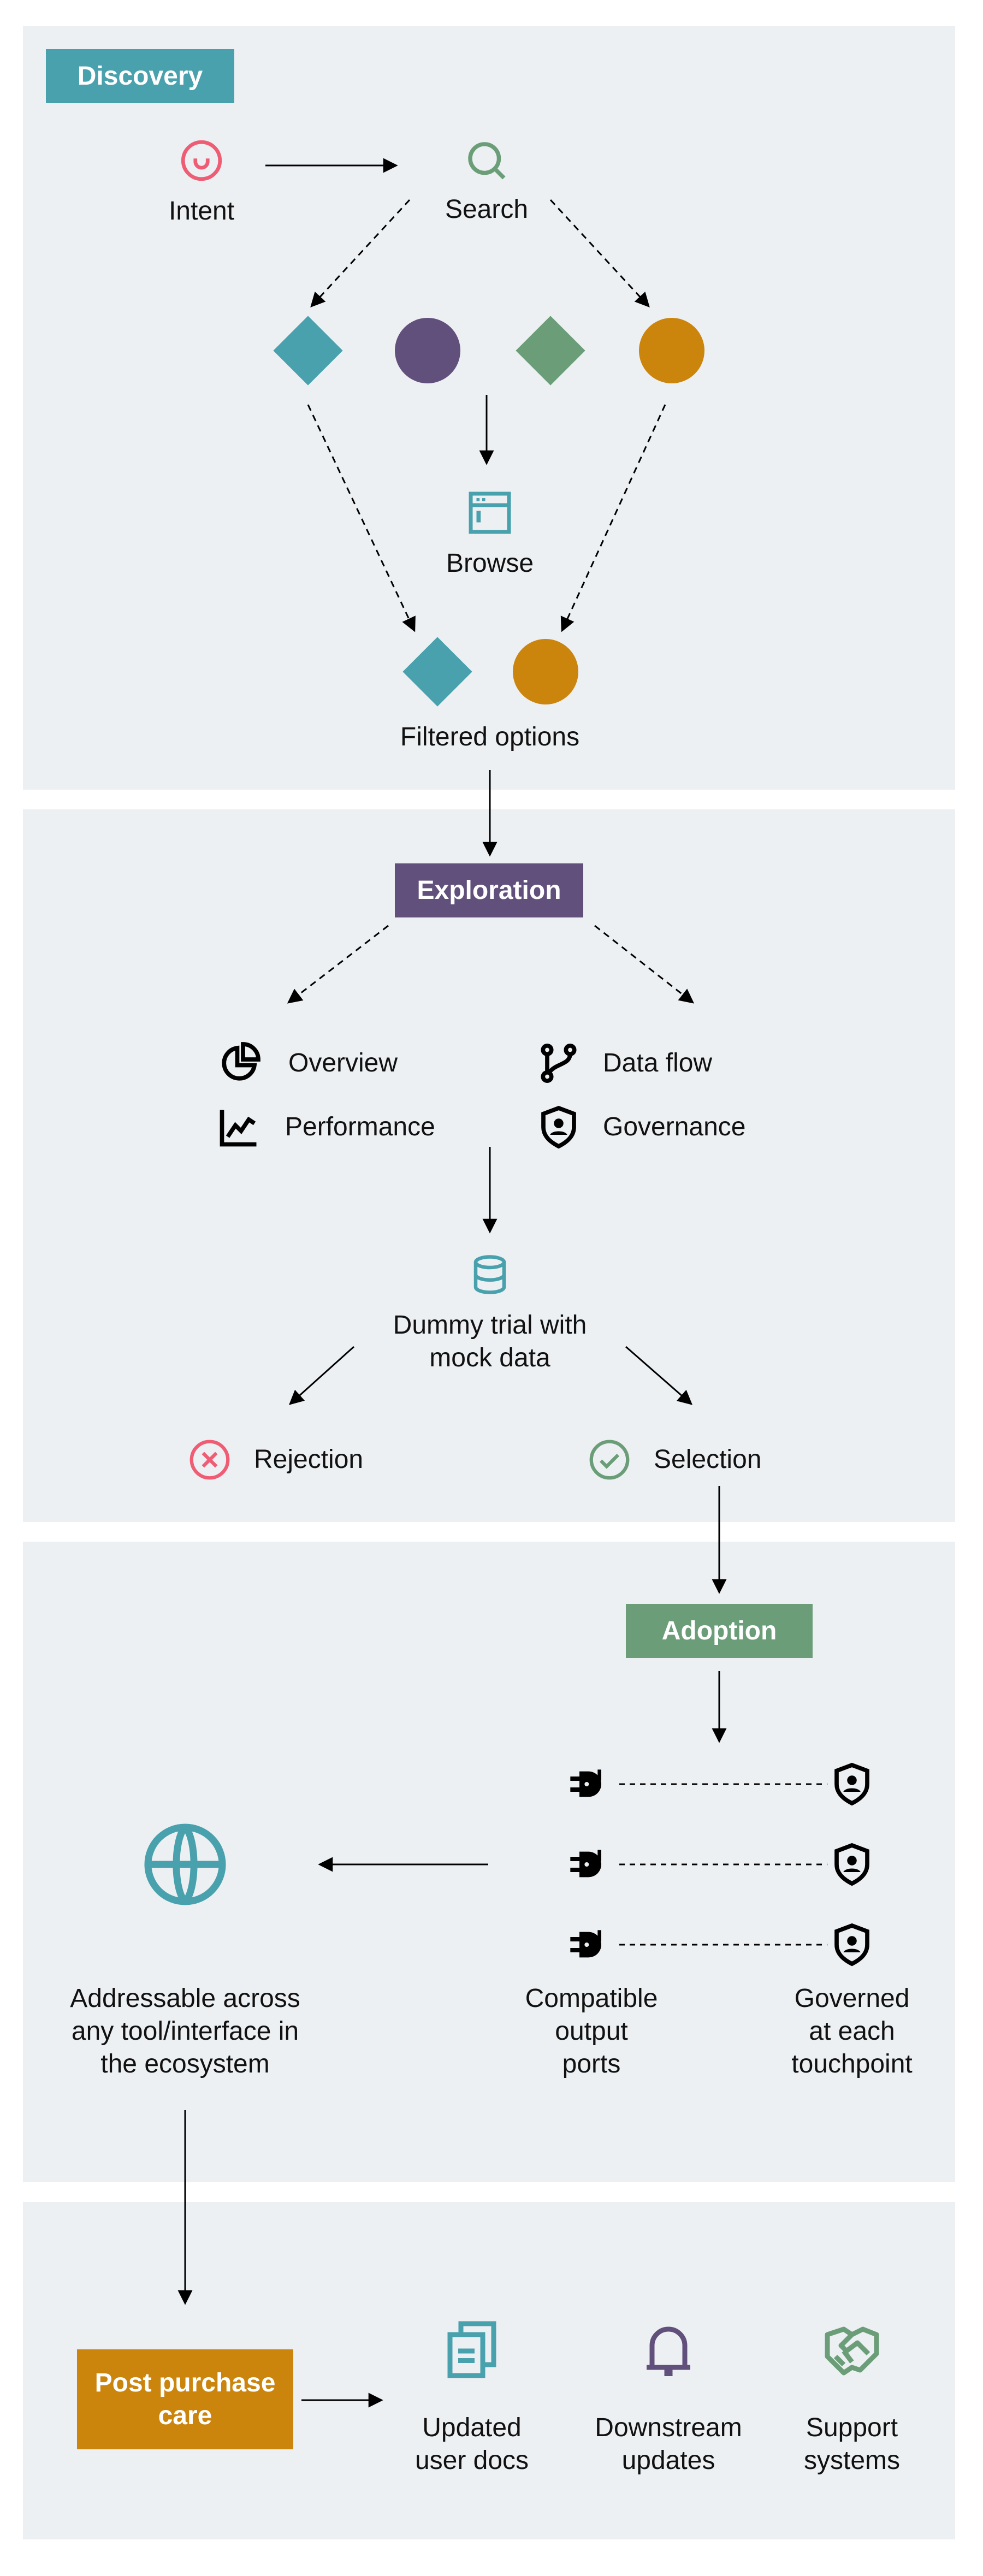 The width and height of the screenshot is (983, 2576). What do you see at coordinates (490, 512) in the screenshot?
I see `browser-window-icon` at bounding box center [490, 512].